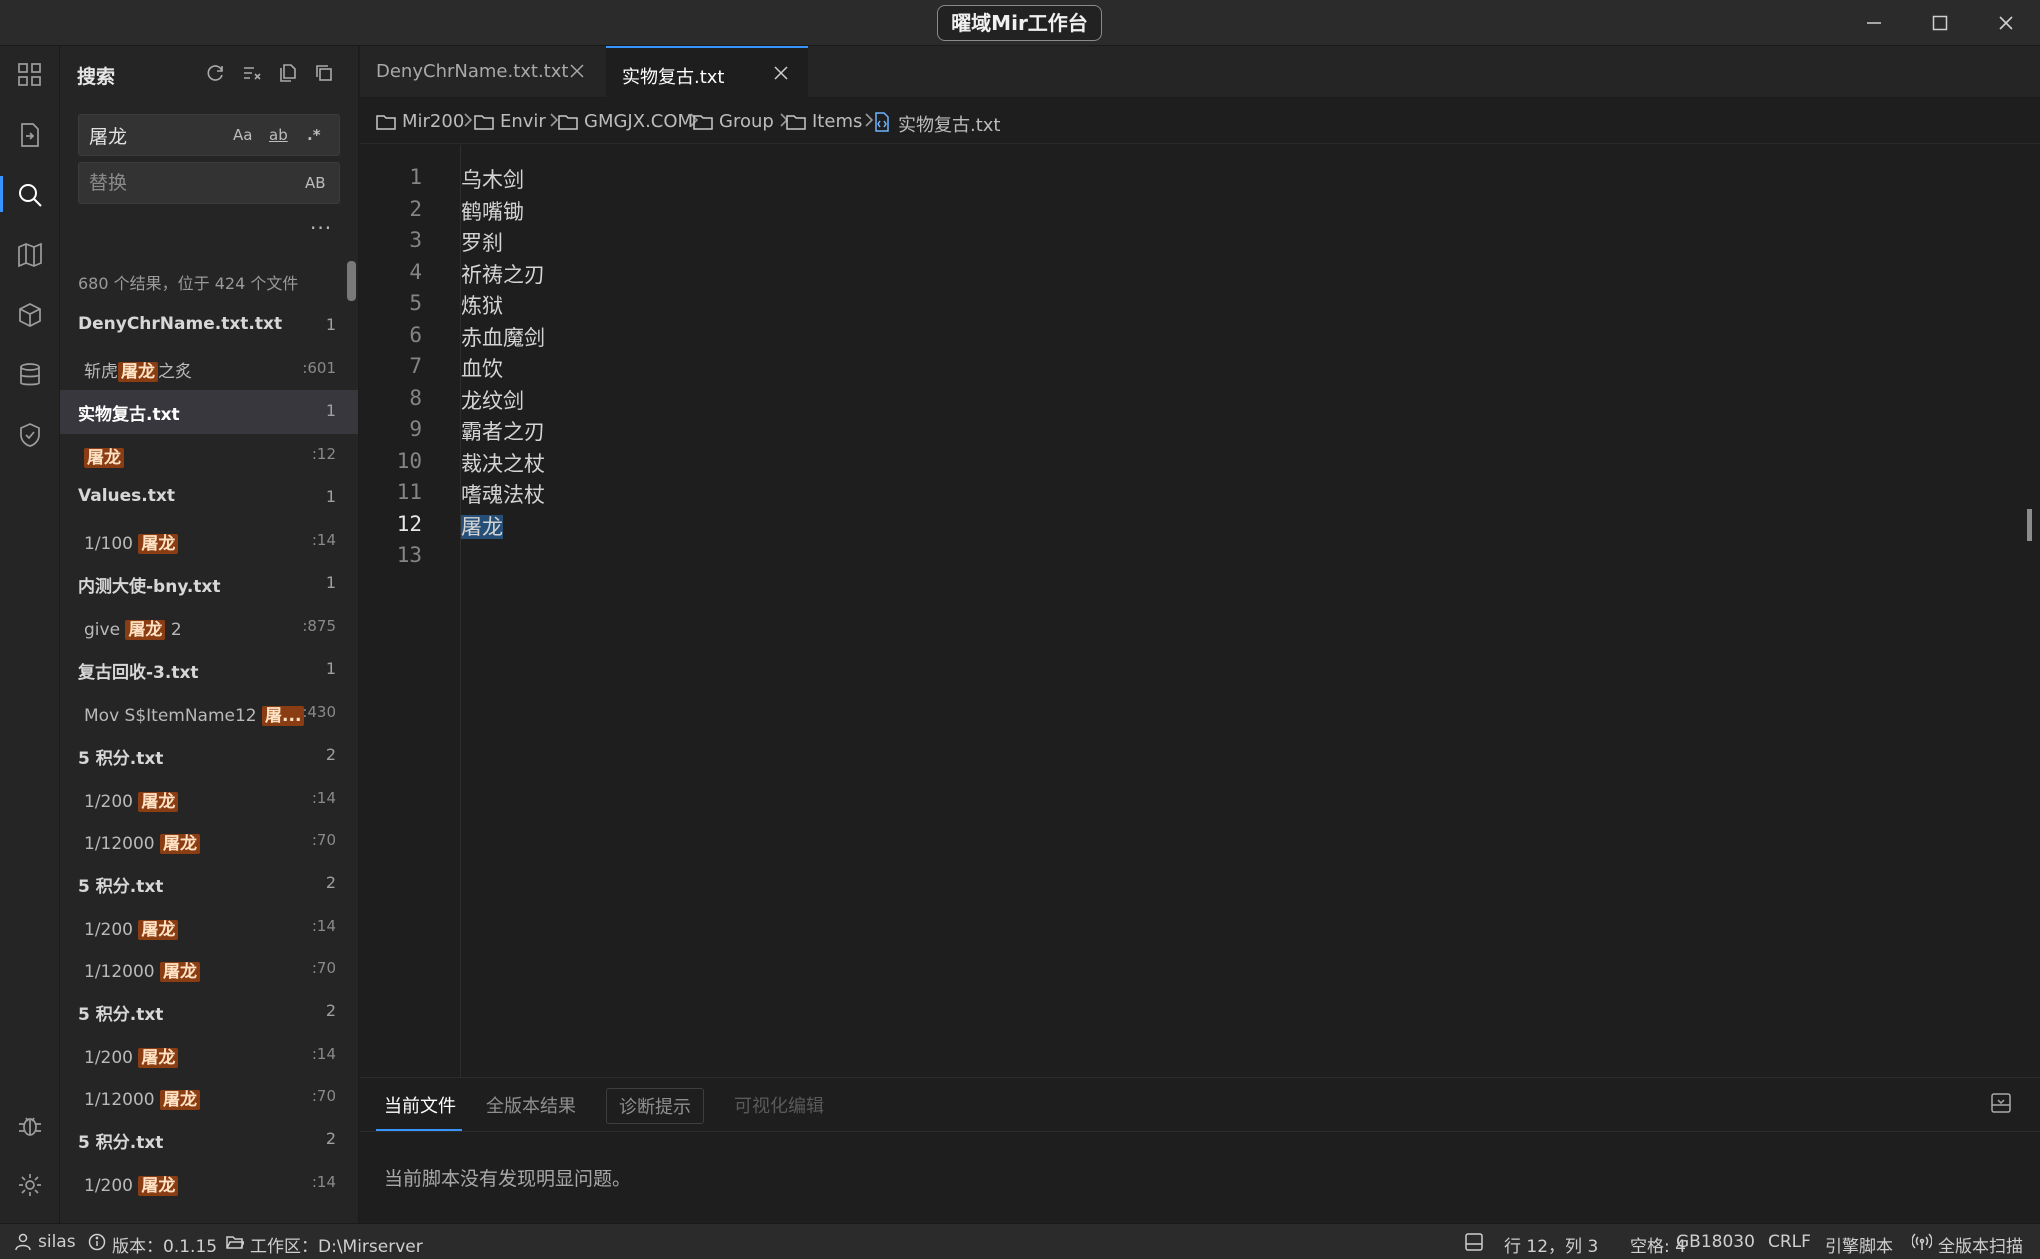 The image size is (2040, 1259). I want to click on title-bar: 曜域Mir工作台, so click(1020, 23).